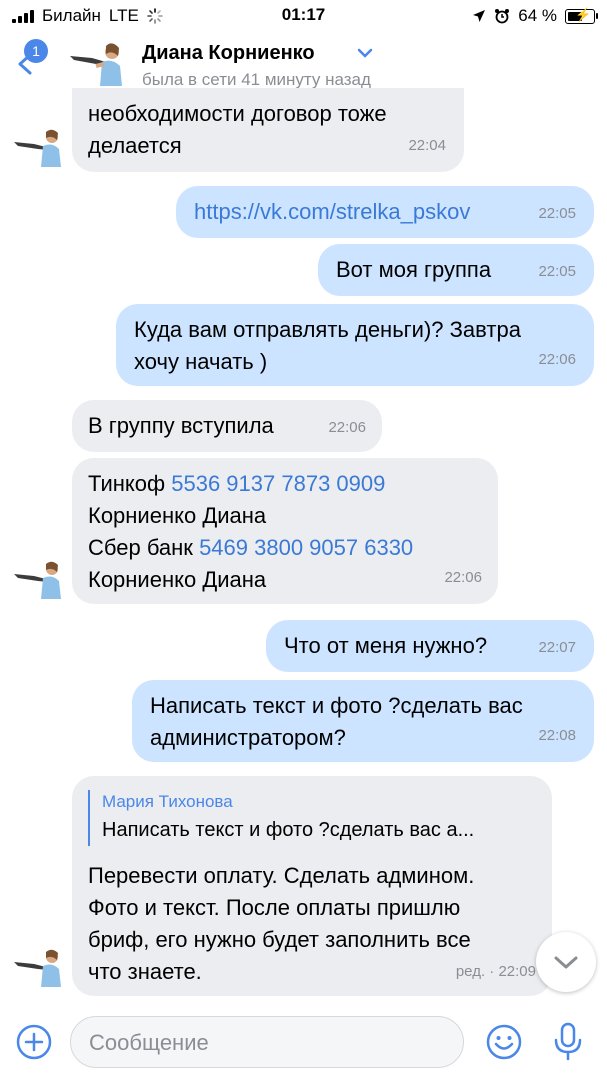 The image size is (607, 1080). I want to click on card-number-link: 5536 9137 7873 0909, so click(278, 483).